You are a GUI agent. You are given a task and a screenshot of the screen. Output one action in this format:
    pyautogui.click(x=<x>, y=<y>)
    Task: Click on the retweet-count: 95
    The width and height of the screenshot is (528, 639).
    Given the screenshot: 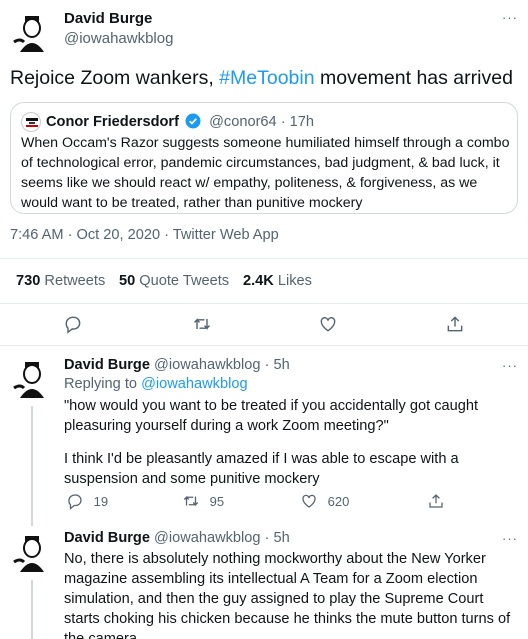 What is the action you would take?
    pyautogui.click(x=217, y=501)
    